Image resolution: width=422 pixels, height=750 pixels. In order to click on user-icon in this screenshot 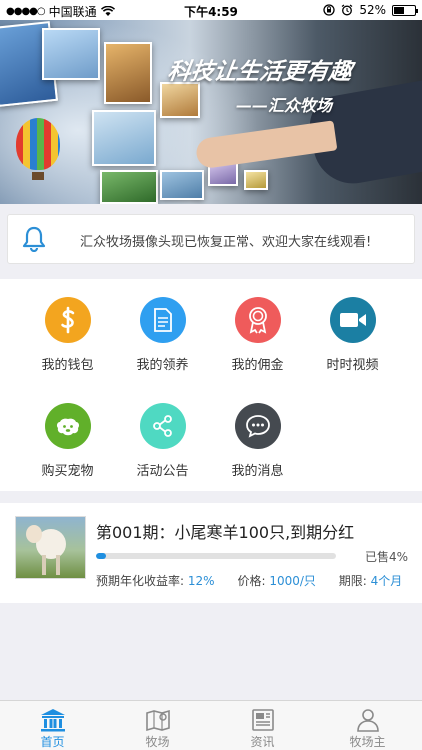, I will do `click(368, 720)`.